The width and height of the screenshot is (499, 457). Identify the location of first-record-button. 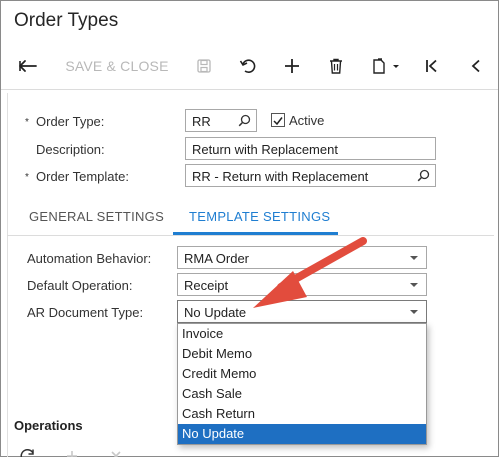
(432, 66).